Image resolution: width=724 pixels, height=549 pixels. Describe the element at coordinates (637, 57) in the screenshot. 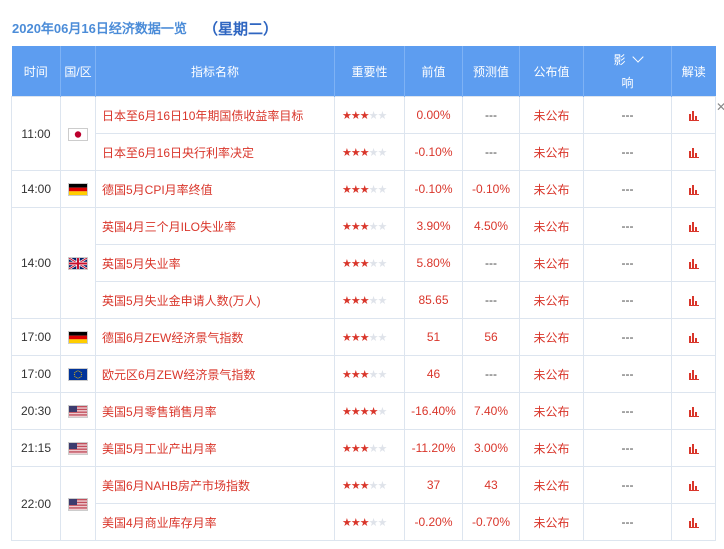

I see `chevron-down-icon` at that location.